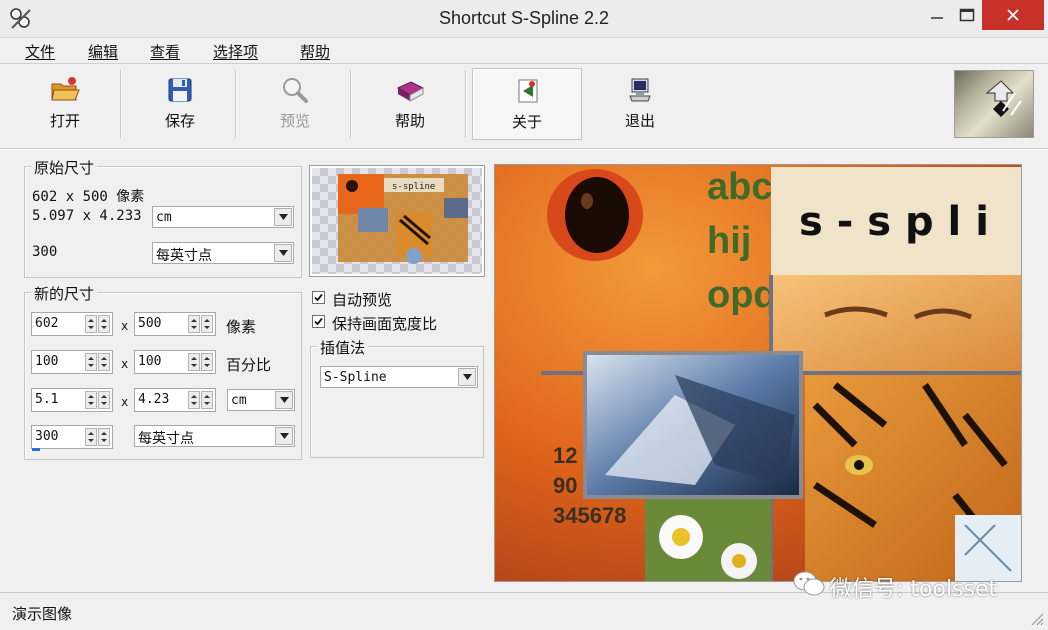 This screenshot has width=1048, height=630. I want to click on new-height-unit-value: 4.23, so click(154, 399).